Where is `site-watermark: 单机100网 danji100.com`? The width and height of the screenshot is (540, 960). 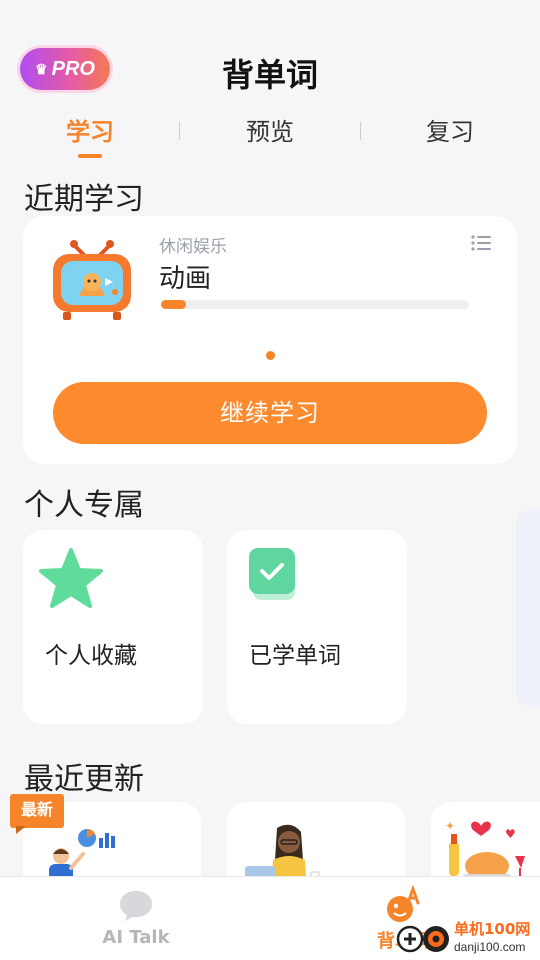 site-watermark: 单机100网 danji100.com is located at coordinates (468, 939).